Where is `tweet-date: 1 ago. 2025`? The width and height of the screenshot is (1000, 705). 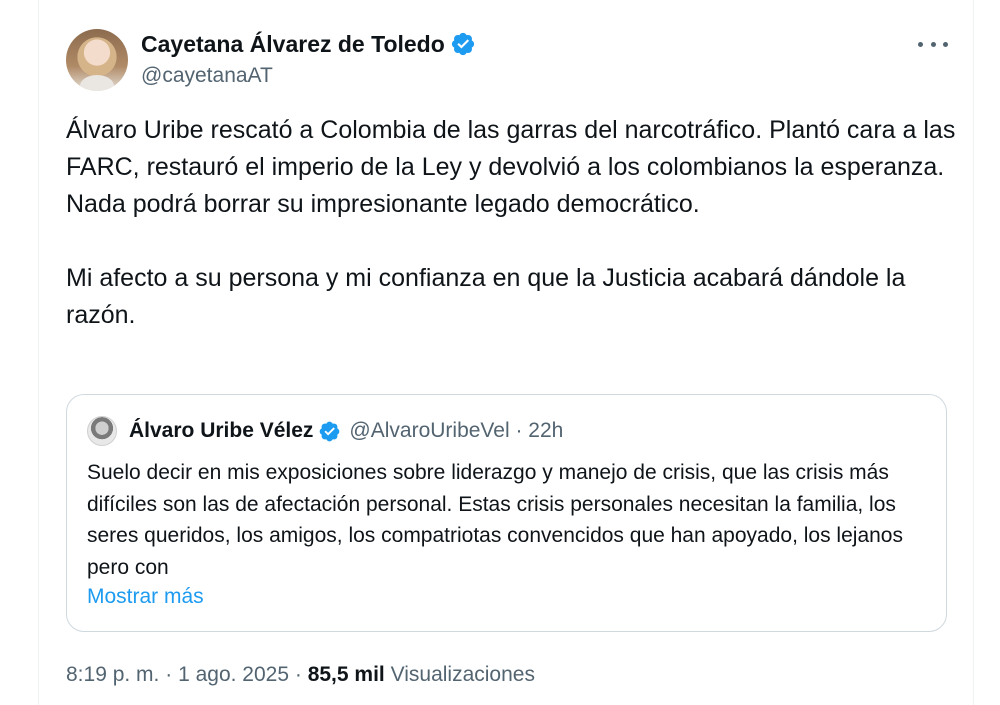 tweet-date: 1 ago. 2025 is located at coordinates (233, 674).